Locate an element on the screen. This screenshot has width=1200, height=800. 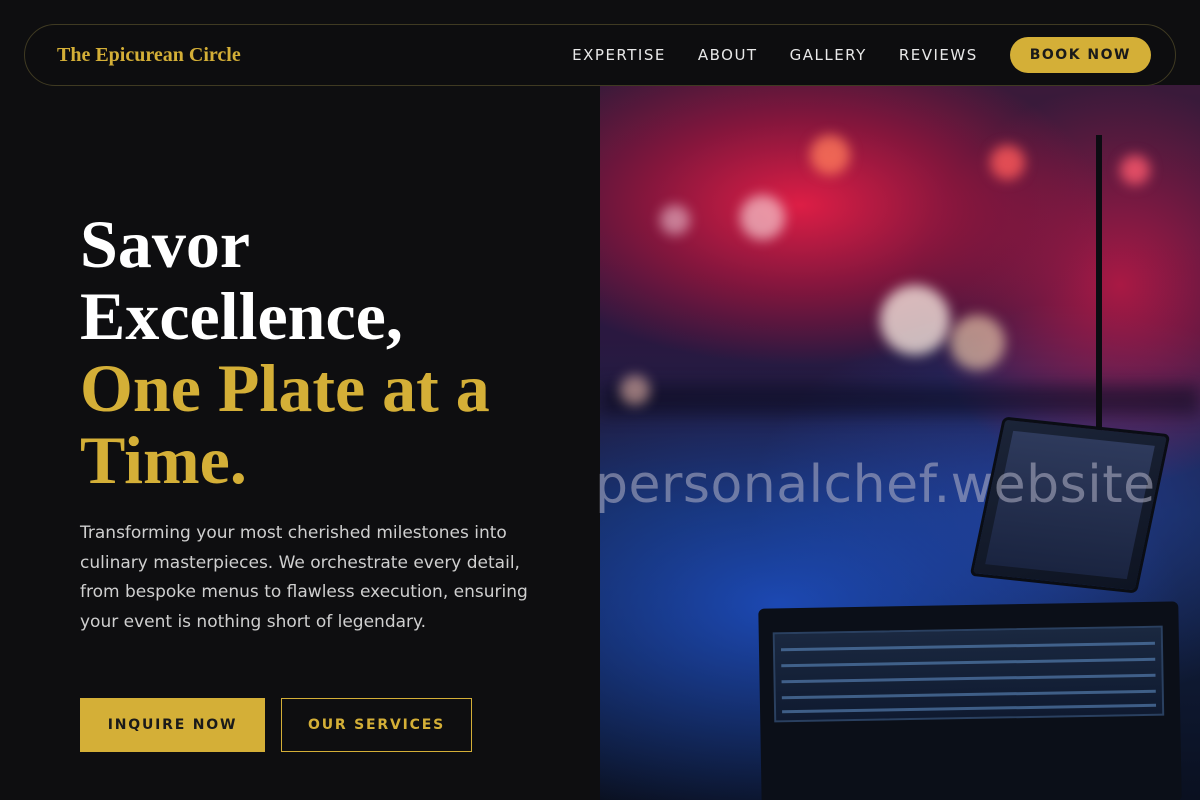
our-services-button: OUR SERVICES is located at coordinates (376, 725).